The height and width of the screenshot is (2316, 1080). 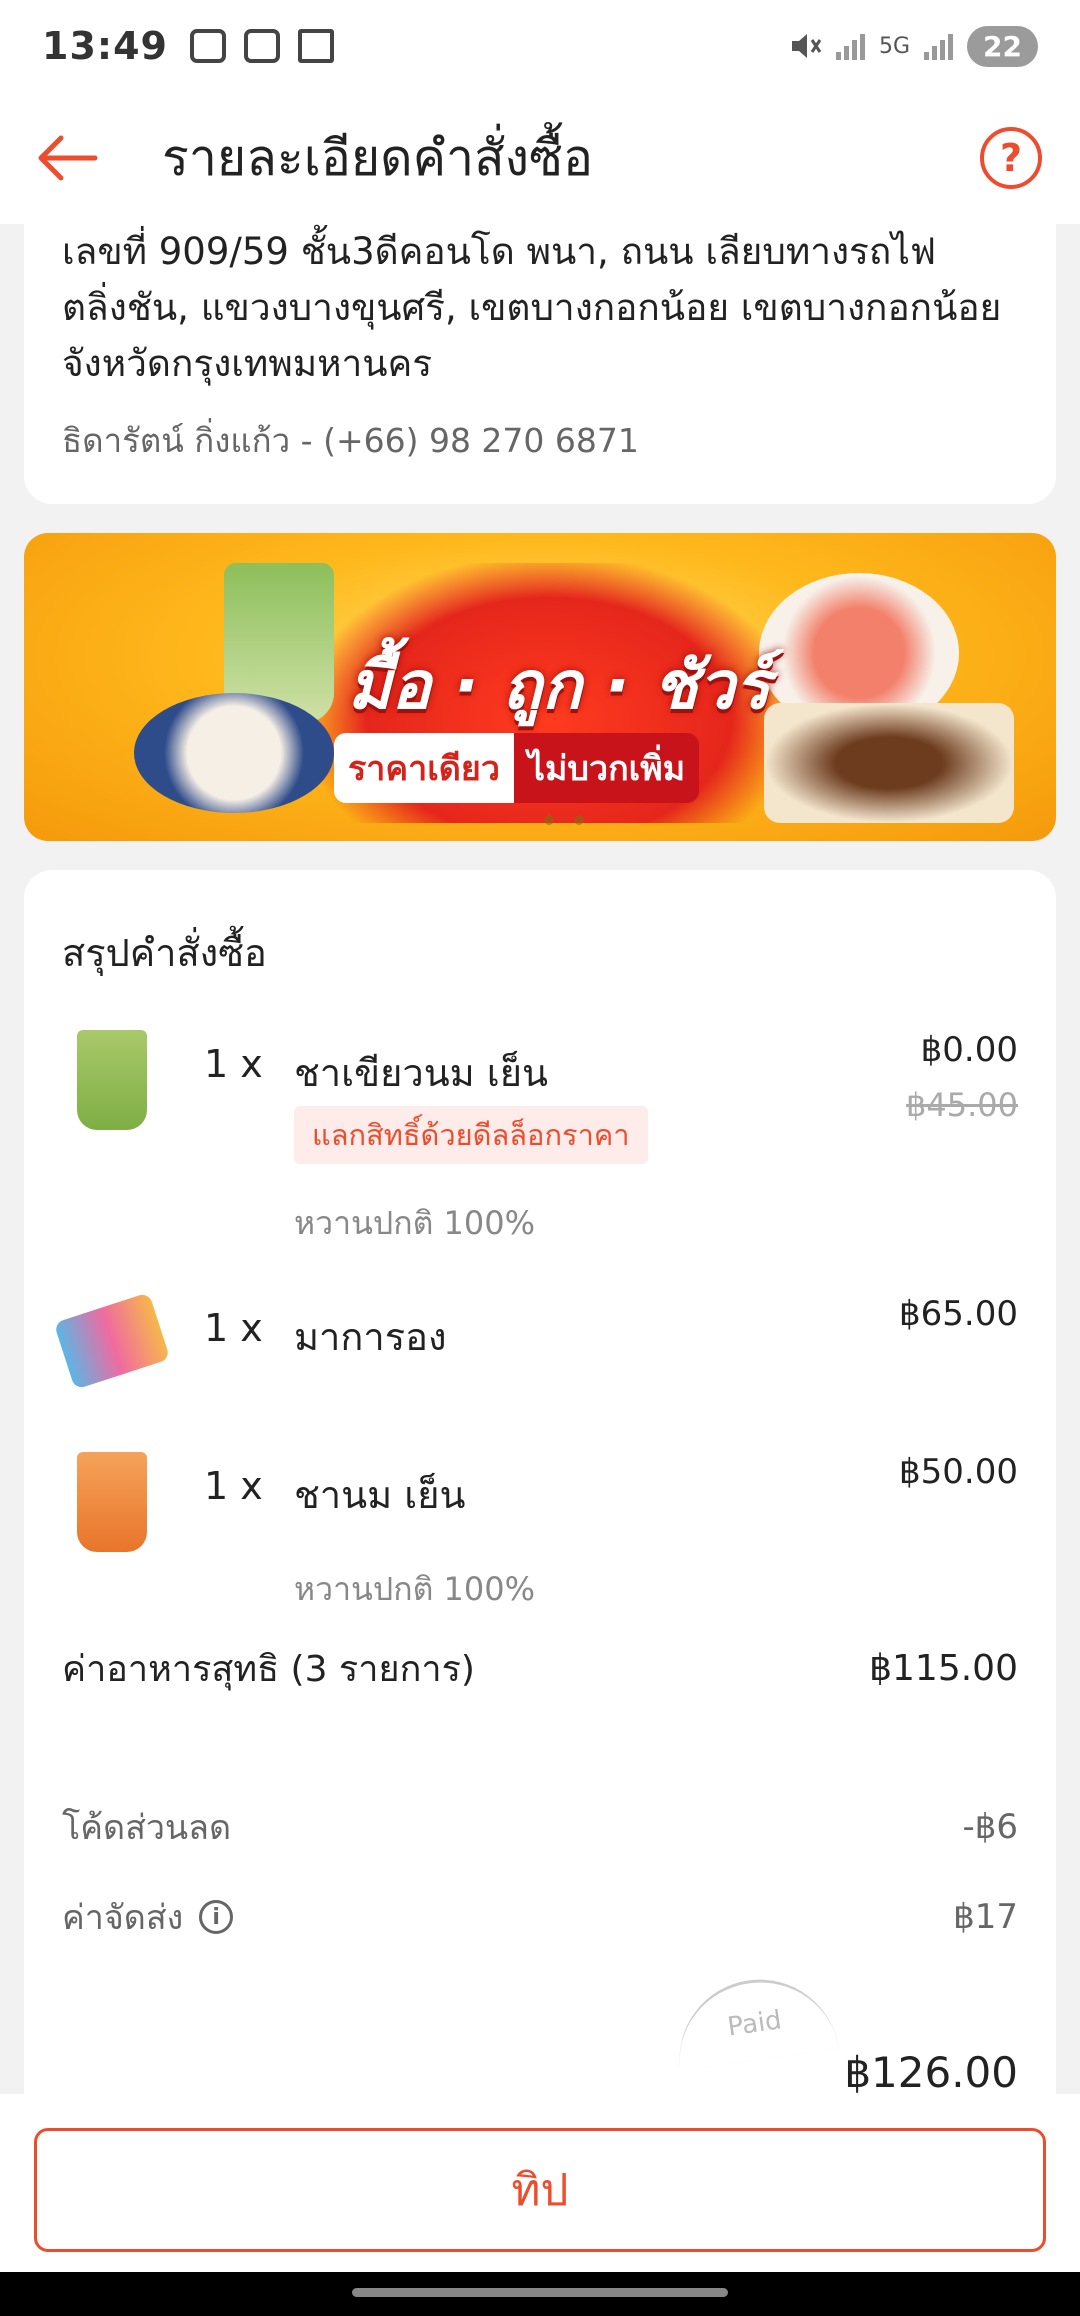 I want to click on app-header: รายละเอียดคำสั่งซื้อ ?, so click(x=540, y=158).